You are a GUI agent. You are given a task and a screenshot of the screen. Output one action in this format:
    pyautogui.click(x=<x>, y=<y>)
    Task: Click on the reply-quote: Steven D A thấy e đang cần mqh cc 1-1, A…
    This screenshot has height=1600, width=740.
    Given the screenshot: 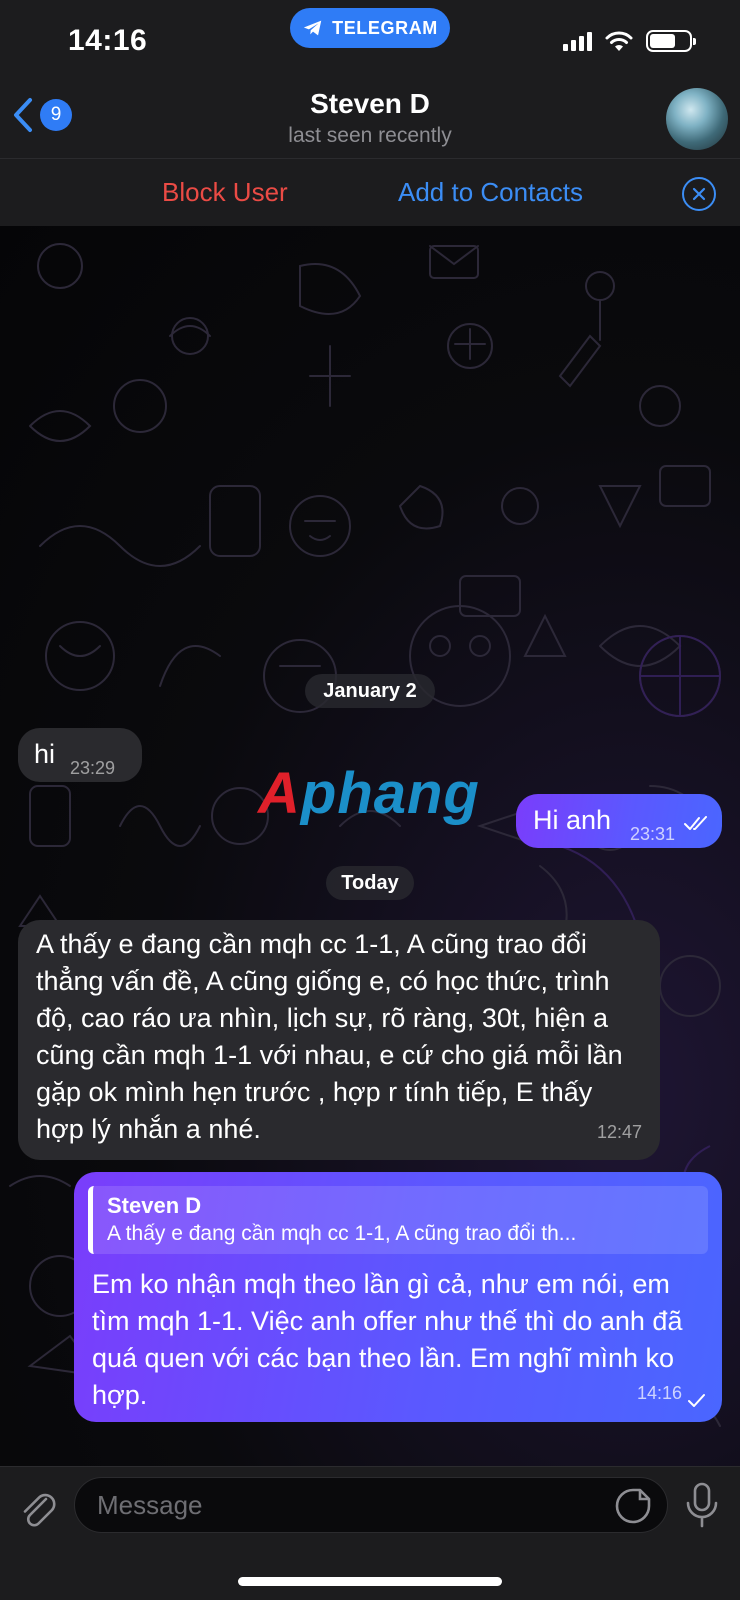 What is the action you would take?
    pyautogui.click(x=398, y=1220)
    